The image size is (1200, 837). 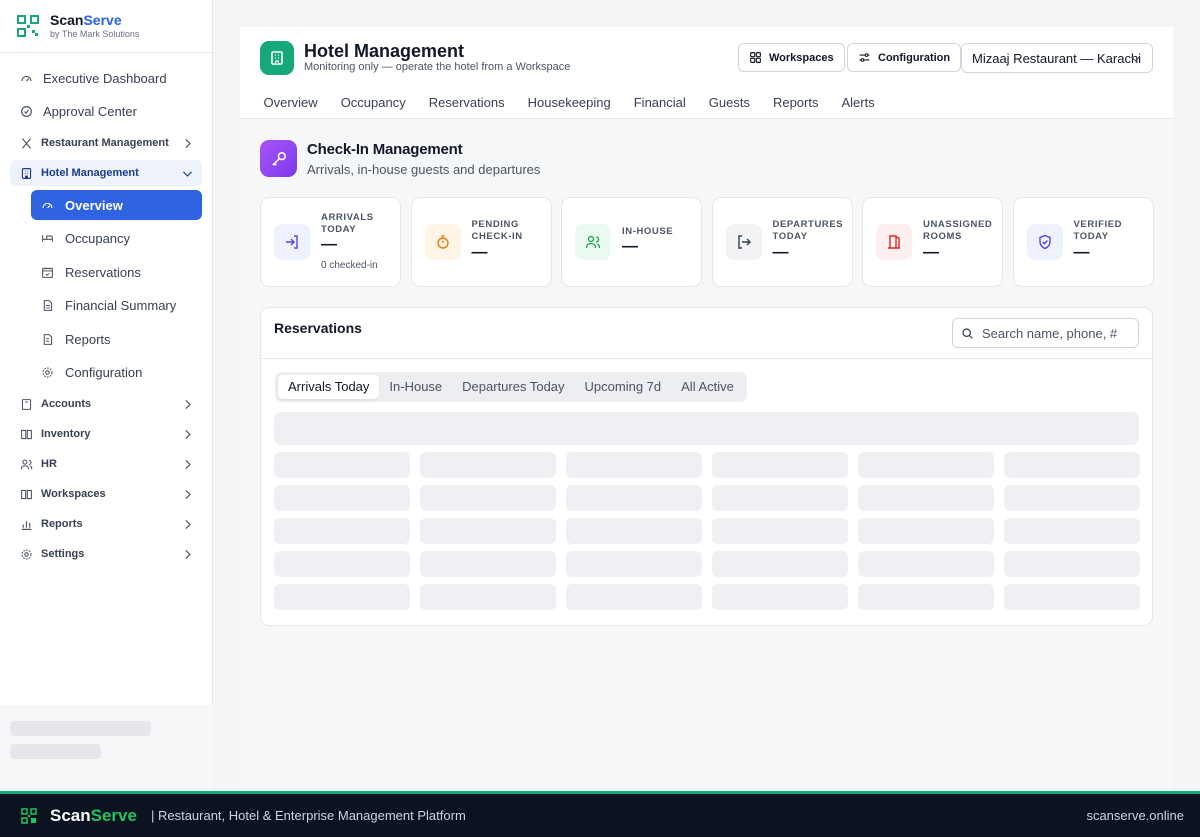 I want to click on chevron-down-icon, so click(x=187, y=173).